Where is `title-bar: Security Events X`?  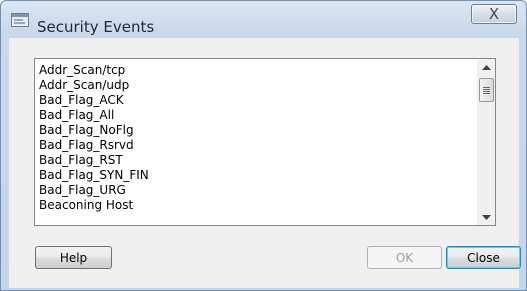 title-bar: Security Events X is located at coordinates (263, 19).